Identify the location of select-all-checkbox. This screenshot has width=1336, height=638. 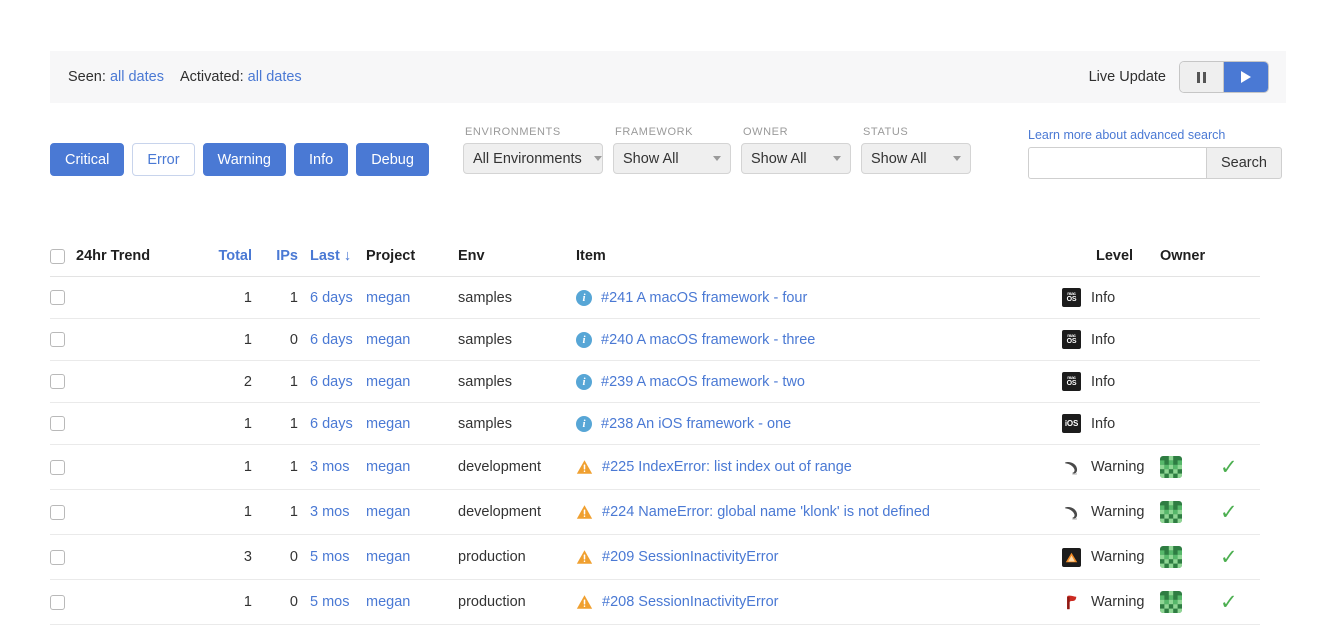
(57, 256).